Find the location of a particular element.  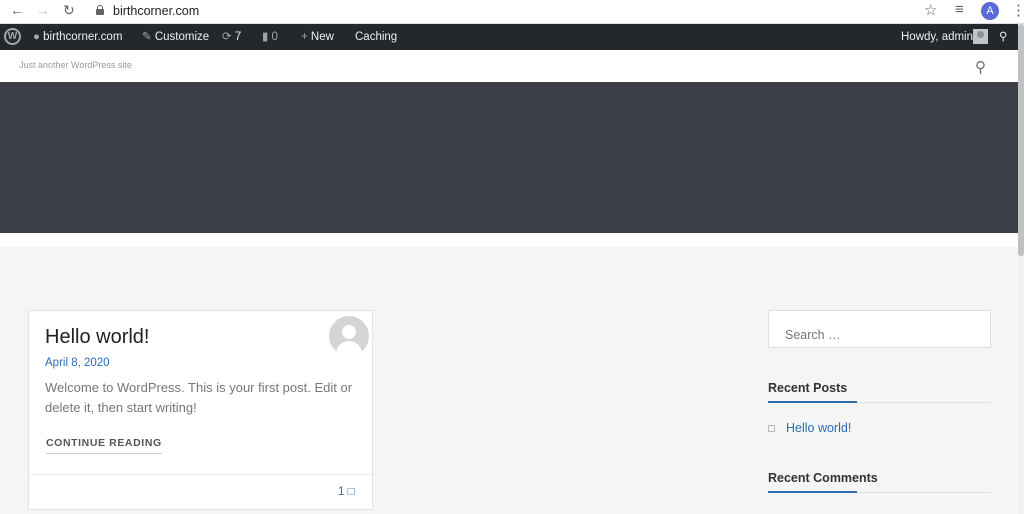

comments-count: 0 is located at coordinates (274, 37).